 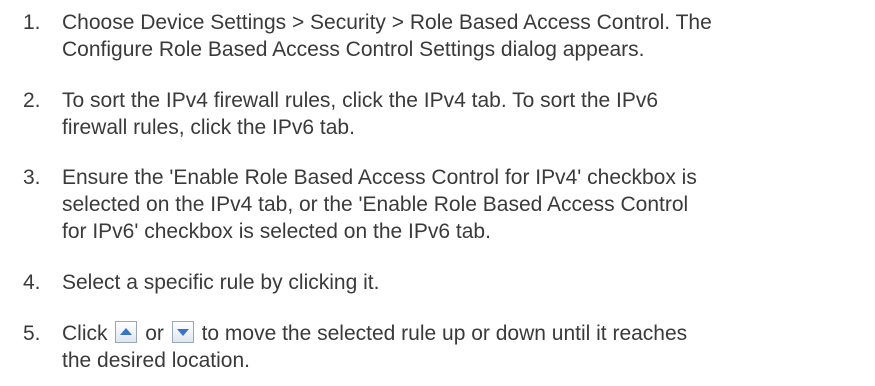 What do you see at coordinates (85, 333) in the screenshot?
I see `click-word: Click` at bounding box center [85, 333].